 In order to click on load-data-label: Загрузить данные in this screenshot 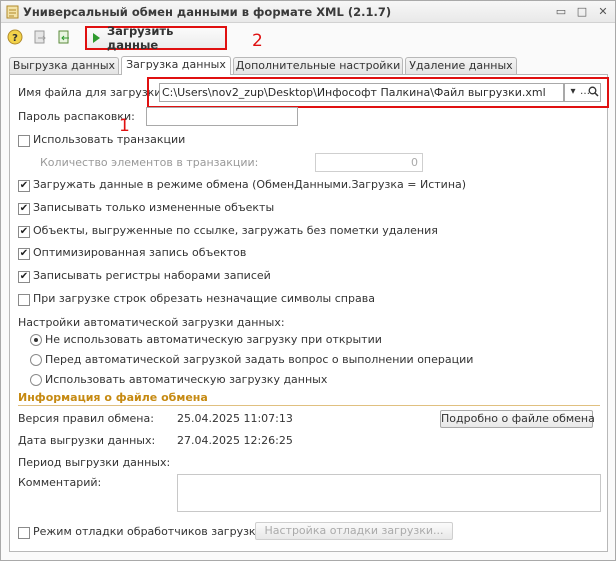, I will do `click(140, 38)`.